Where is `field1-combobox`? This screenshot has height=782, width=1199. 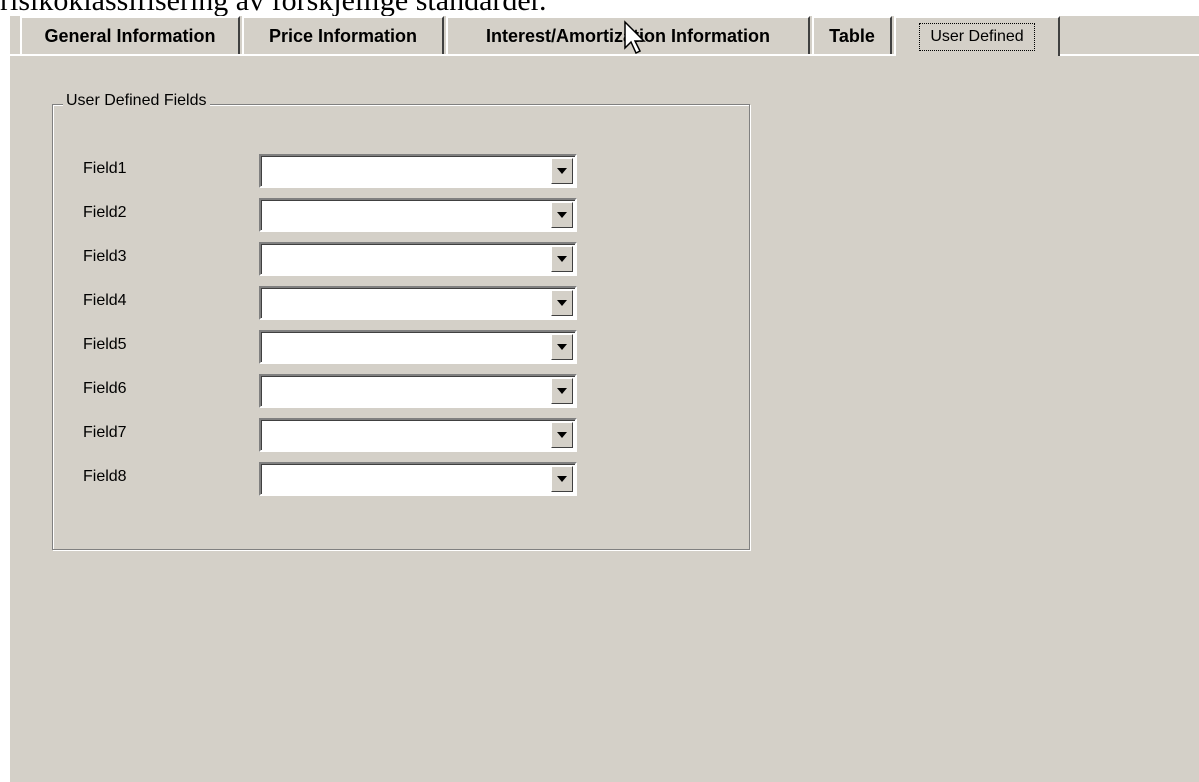
field1-combobox is located at coordinates (418, 171).